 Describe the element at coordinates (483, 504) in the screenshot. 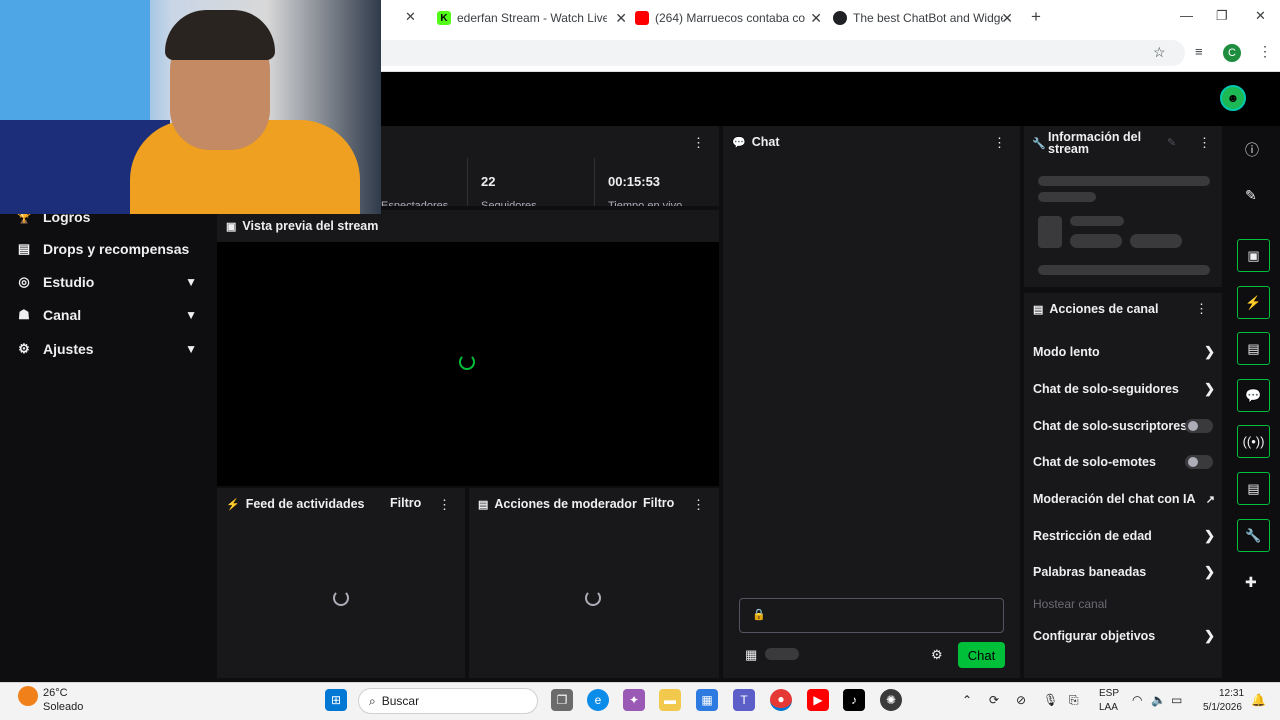

I see `list-icon: ▤` at that location.